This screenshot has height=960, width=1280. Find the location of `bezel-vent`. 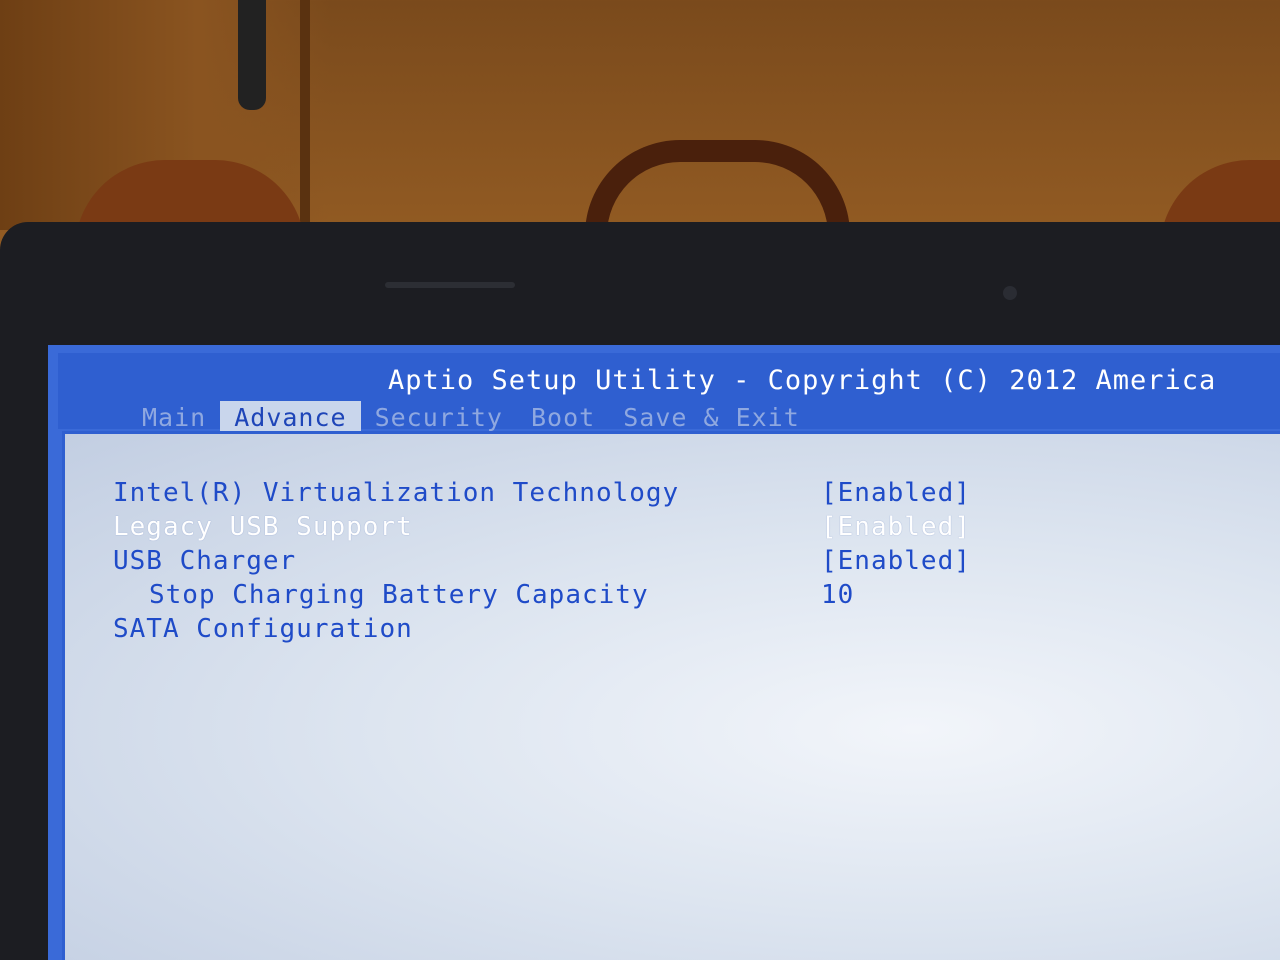

bezel-vent is located at coordinates (450, 285).